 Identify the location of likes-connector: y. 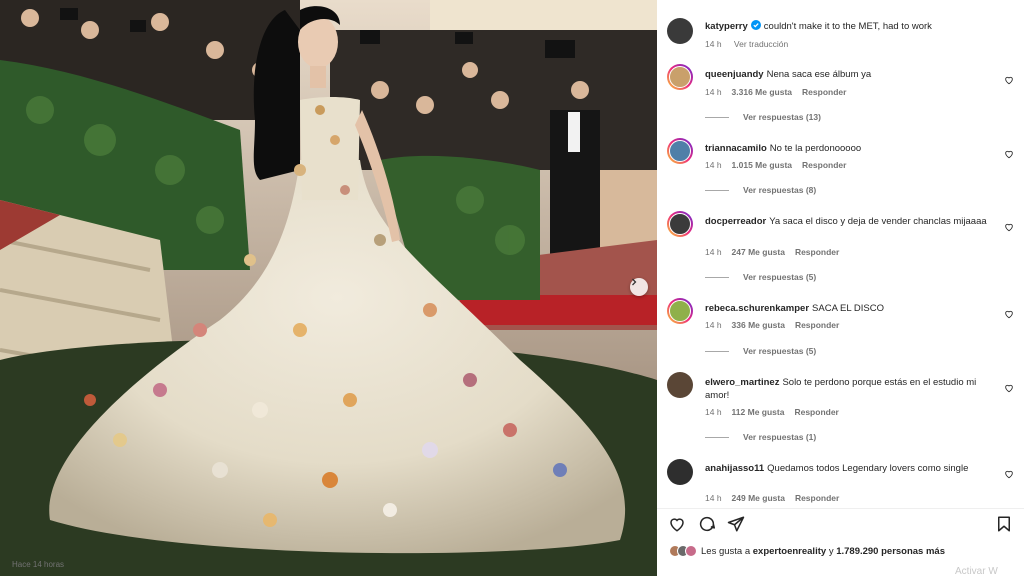
(831, 551).